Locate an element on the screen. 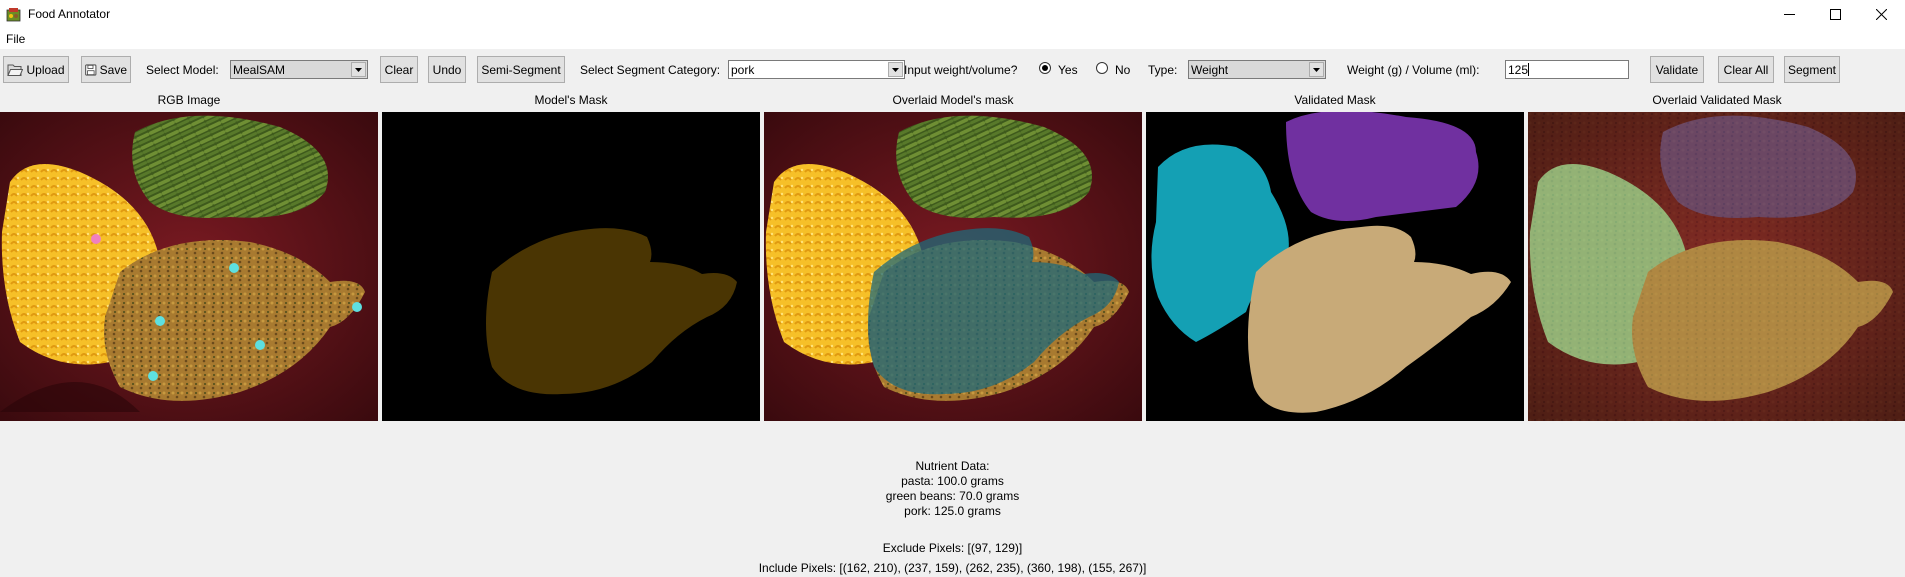 Image resolution: width=1905 pixels, height=577 pixels. close-button is located at coordinates (1881, 14).